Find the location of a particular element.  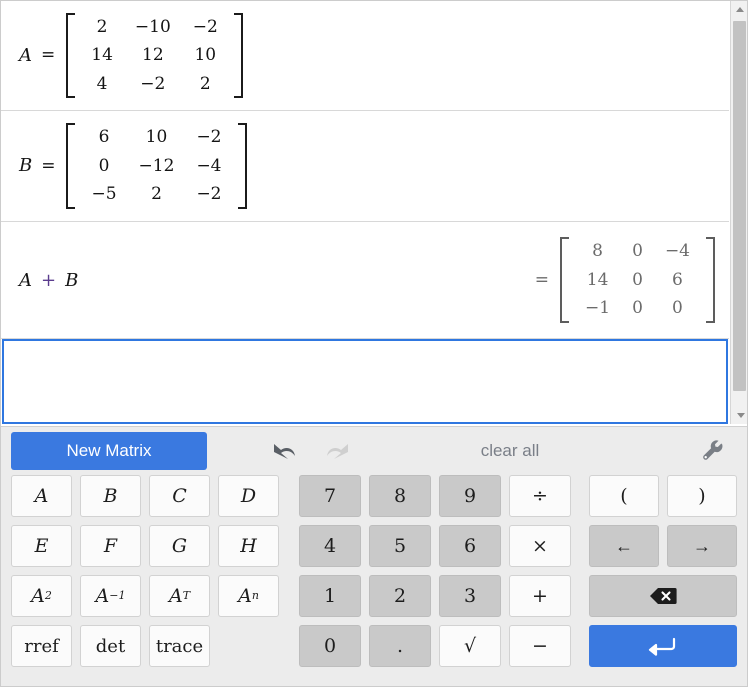

key-matrix-inverse: A −1 is located at coordinates (110, 596).